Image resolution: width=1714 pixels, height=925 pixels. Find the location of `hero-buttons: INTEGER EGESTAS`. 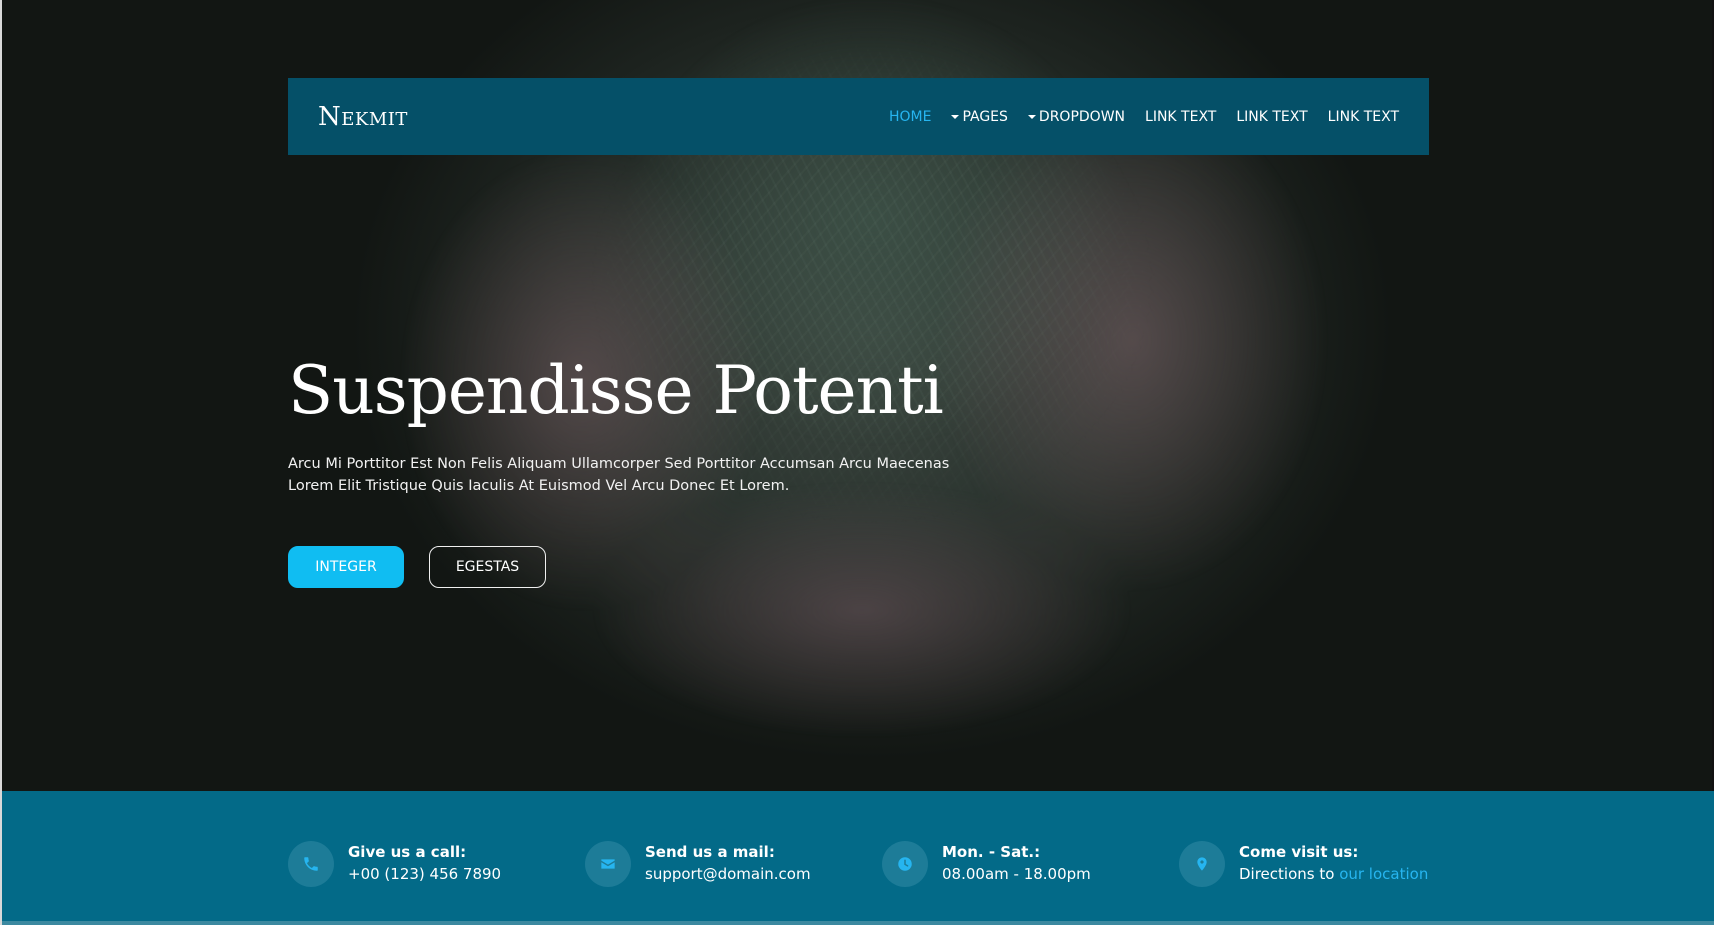

hero-buttons: INTEGER EGESTAS is located at coordinates (628, 567).